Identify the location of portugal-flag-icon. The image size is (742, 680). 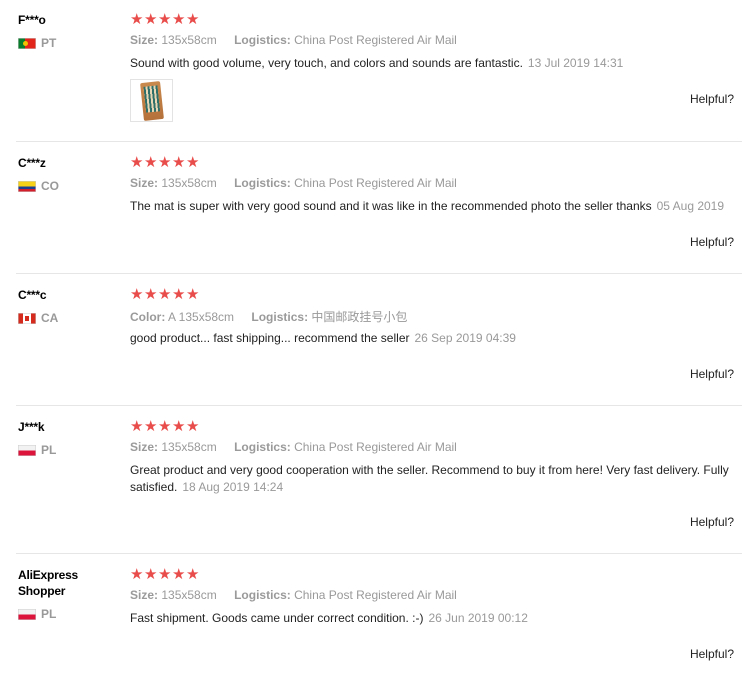
(27, 43).